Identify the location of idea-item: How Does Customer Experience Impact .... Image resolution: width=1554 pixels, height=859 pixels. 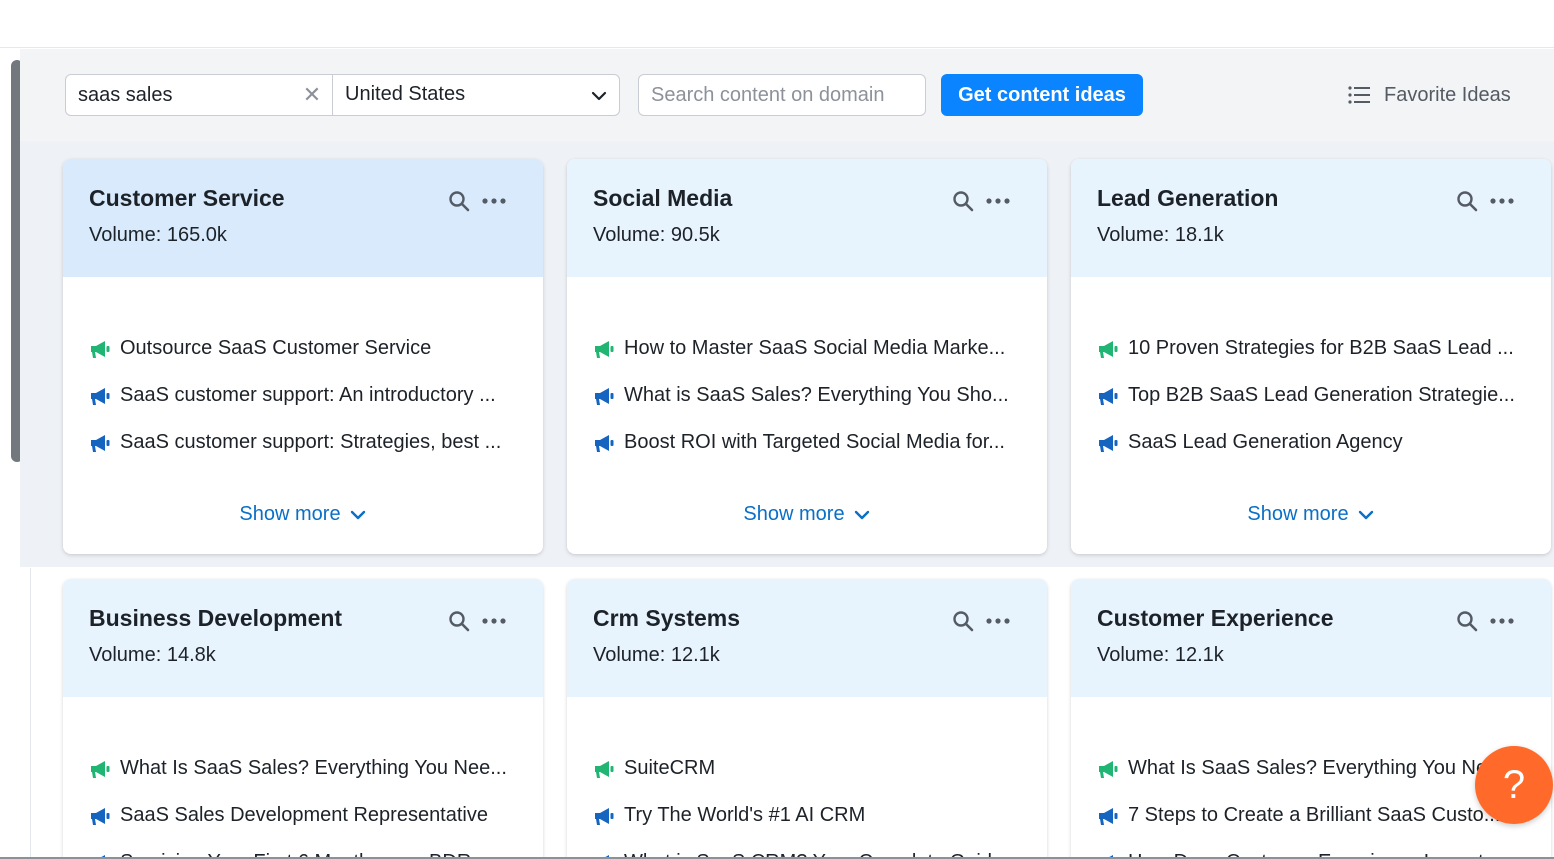
(1311, 849).